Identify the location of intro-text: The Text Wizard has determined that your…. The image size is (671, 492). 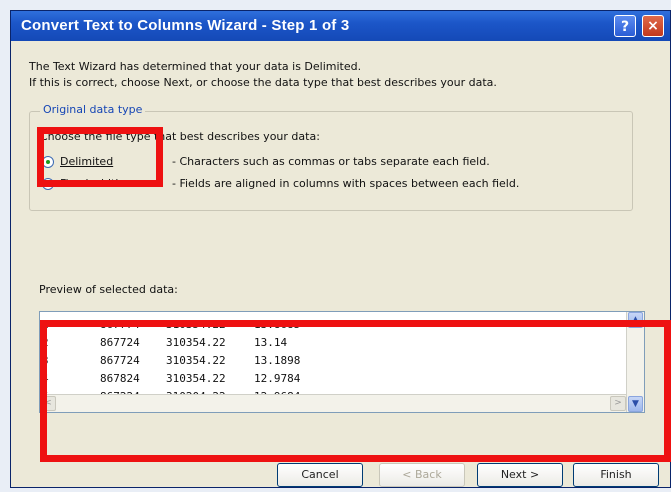
(263, 75).